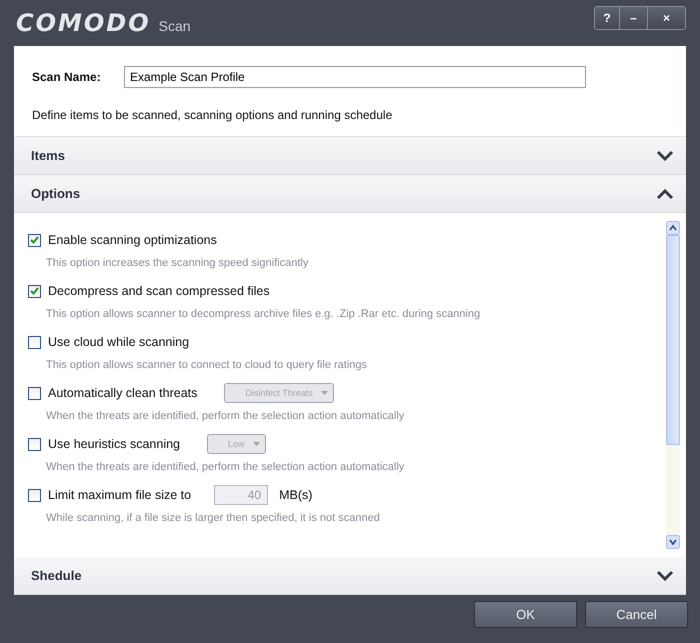  I want to click on option-hint: This option allows scanner to decompress archive files e.g. .Zip .Rar etc. during scanning, so click(264, 314).